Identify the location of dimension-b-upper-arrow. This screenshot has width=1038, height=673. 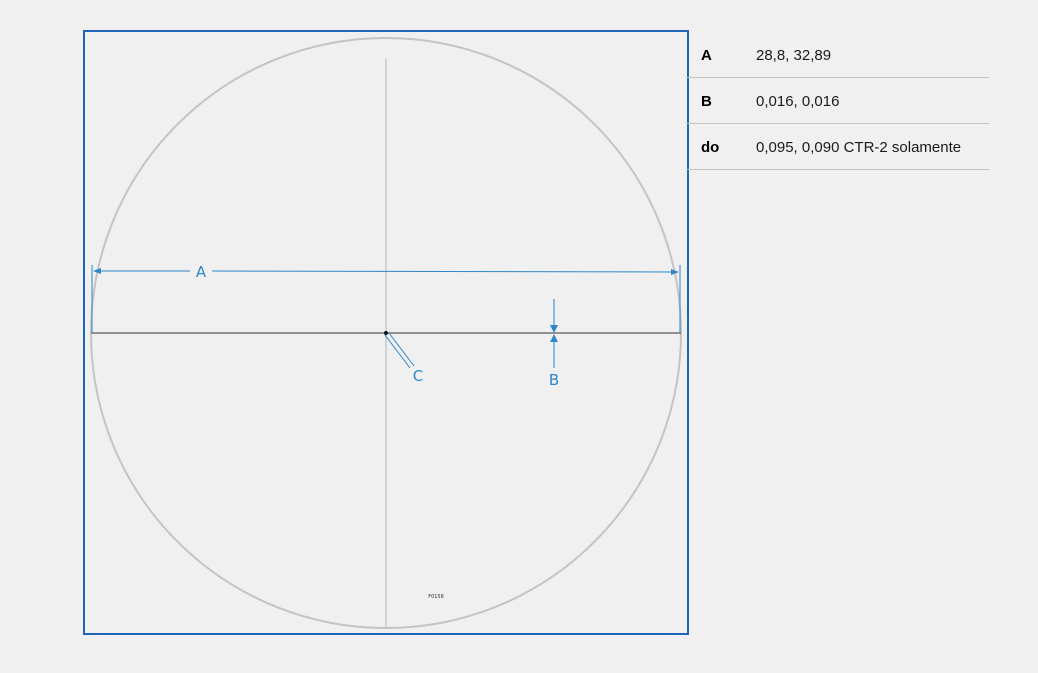
(554, 329).